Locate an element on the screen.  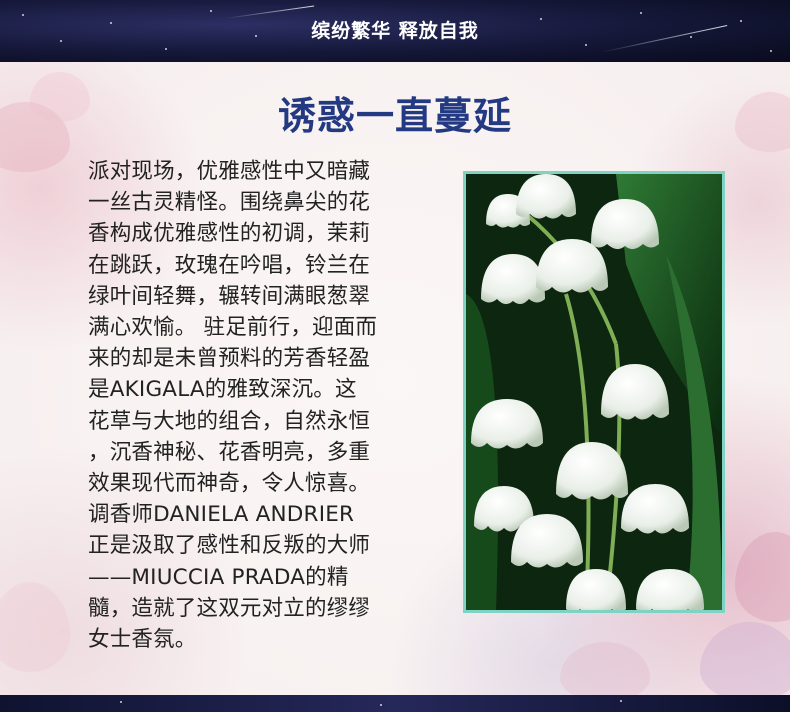
top-banner: 缤纷繁华 释放自我 is located at coordinates (395, 31).